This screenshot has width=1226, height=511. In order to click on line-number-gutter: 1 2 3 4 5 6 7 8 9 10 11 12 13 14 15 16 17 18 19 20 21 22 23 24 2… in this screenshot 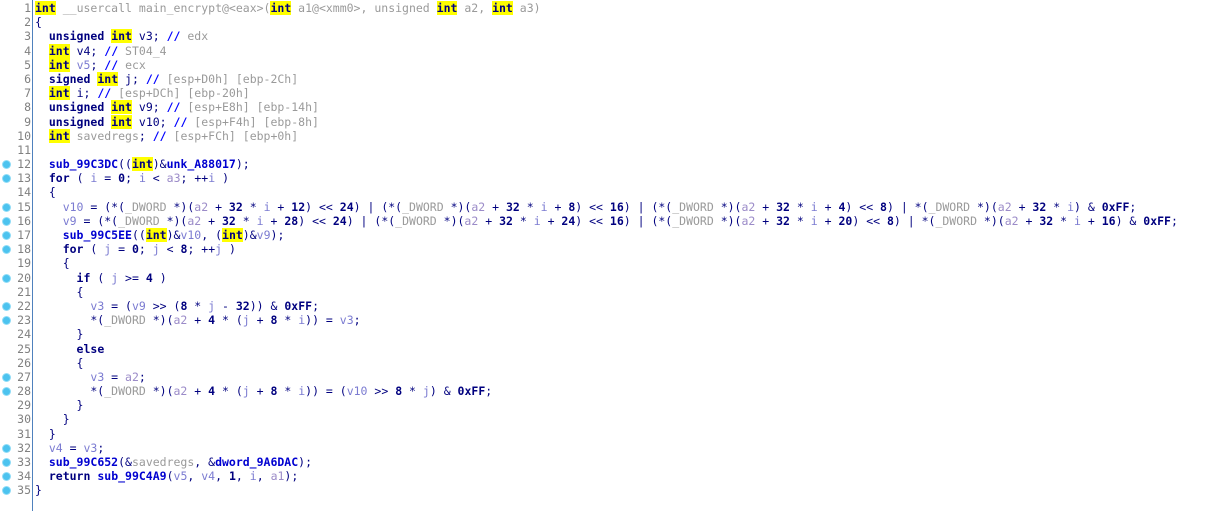, I will do `click(16, 255)`.